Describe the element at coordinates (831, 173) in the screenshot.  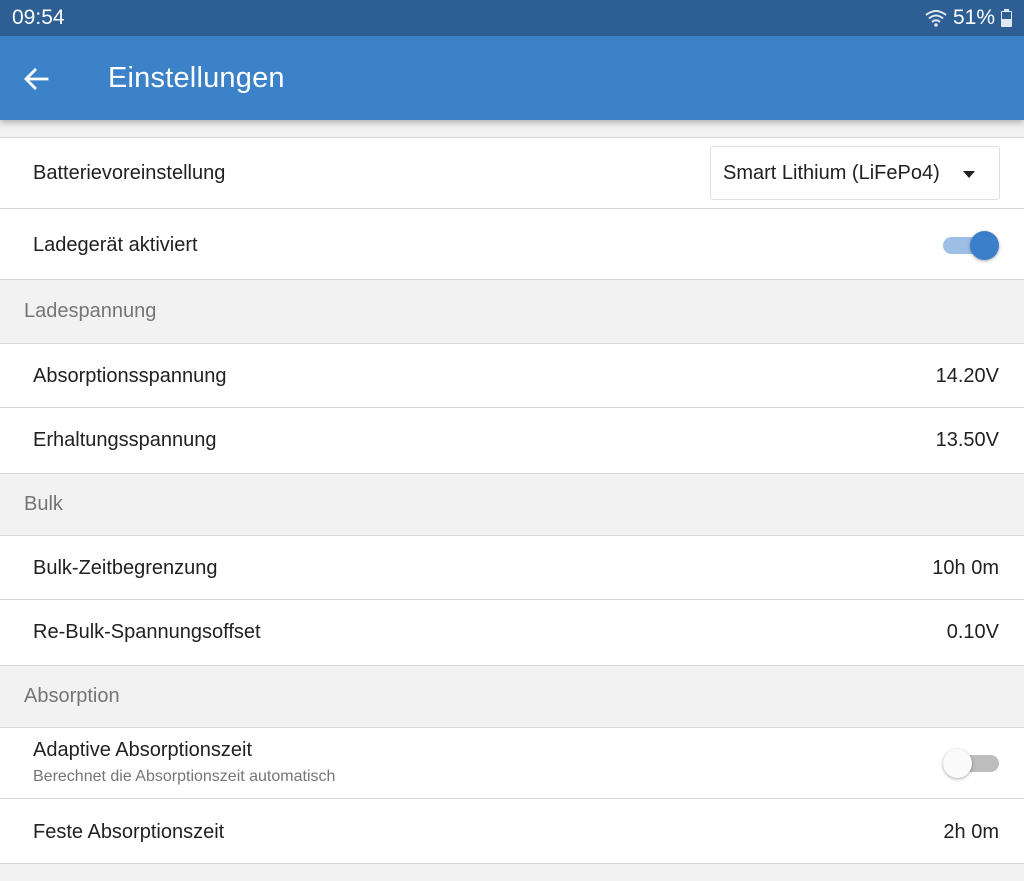
I see `battery-preset-value: Smart Lithium (LiFePo4)` at that location.